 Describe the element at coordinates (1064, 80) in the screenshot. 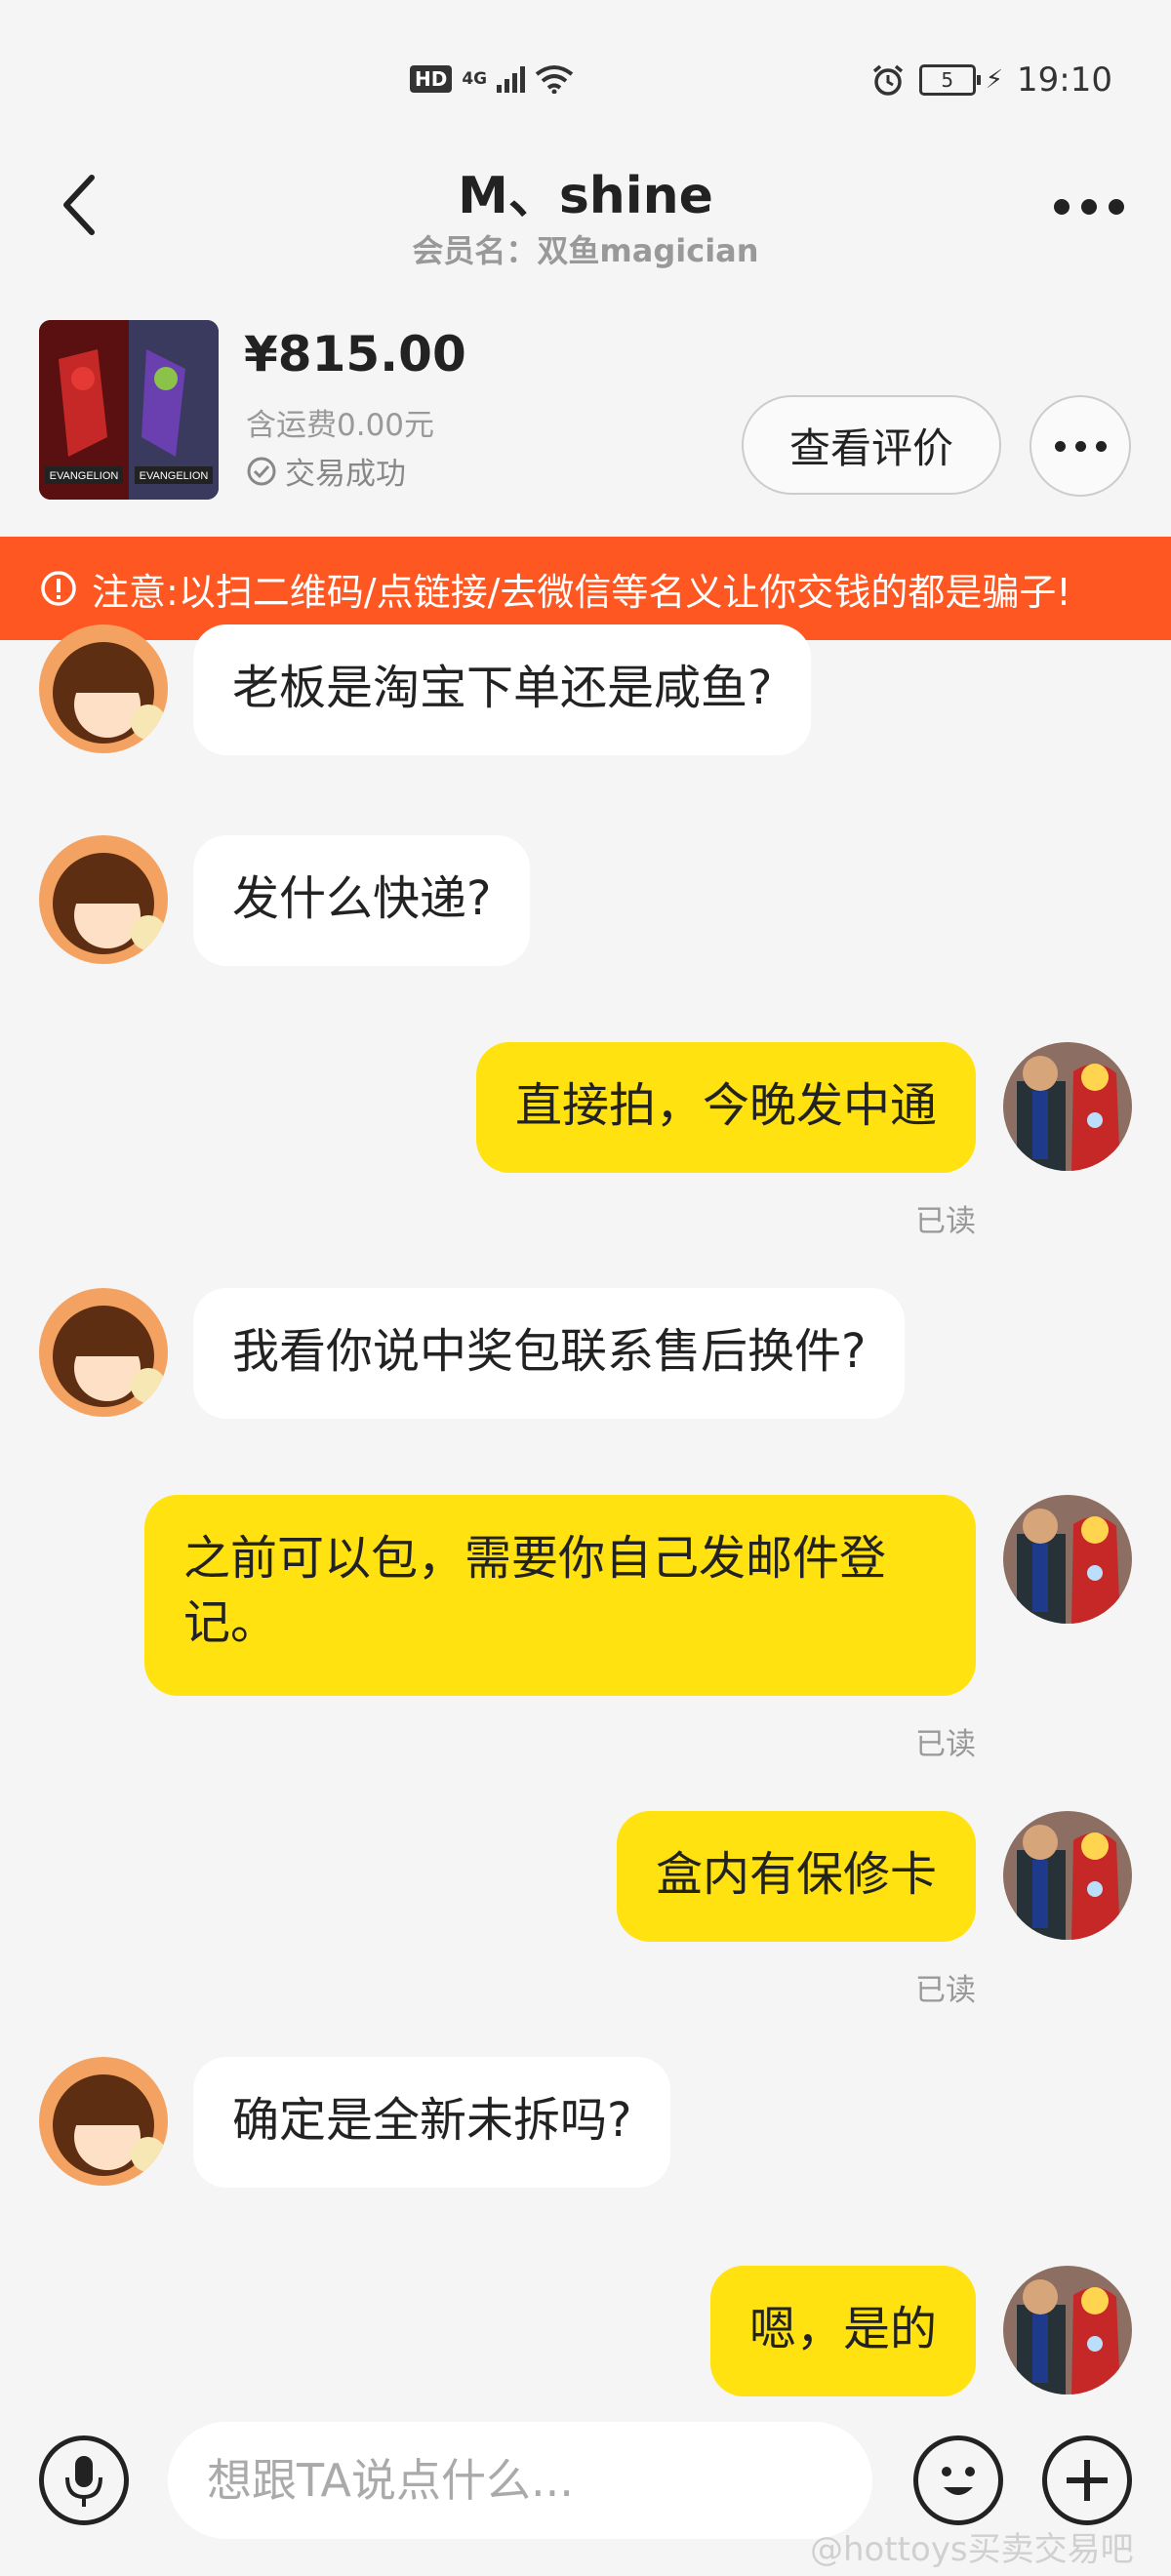

I see `clock: 19:10` at that location.